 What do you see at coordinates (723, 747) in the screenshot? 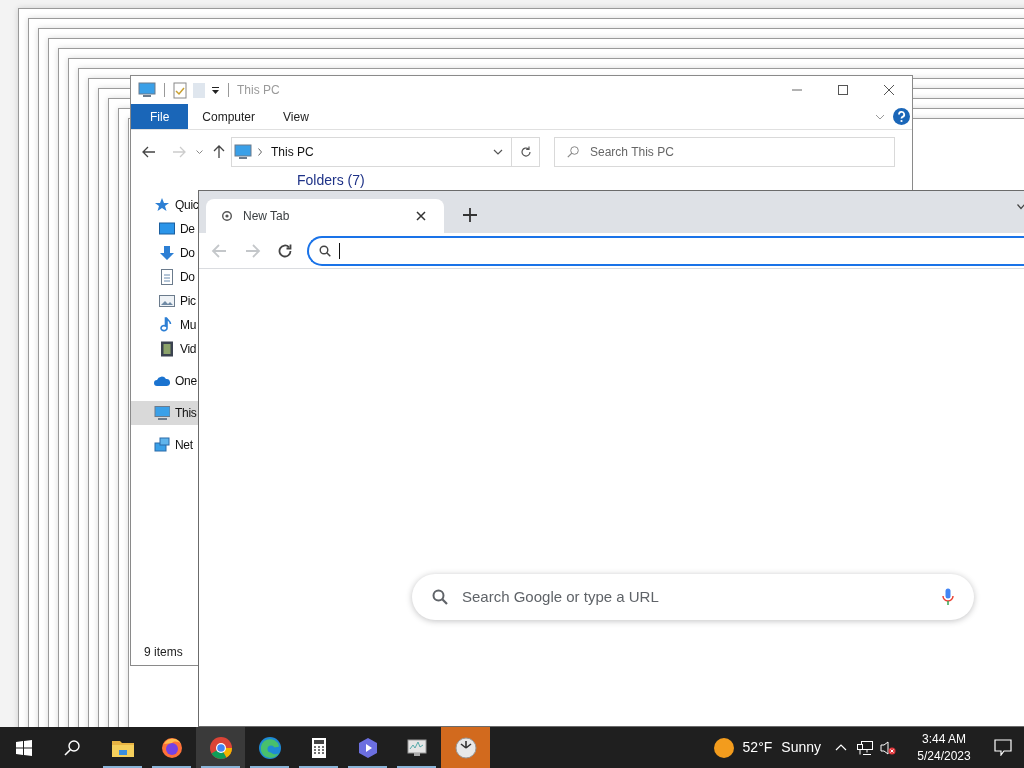
I see `sun-icon` at bounding box center [723, 747].